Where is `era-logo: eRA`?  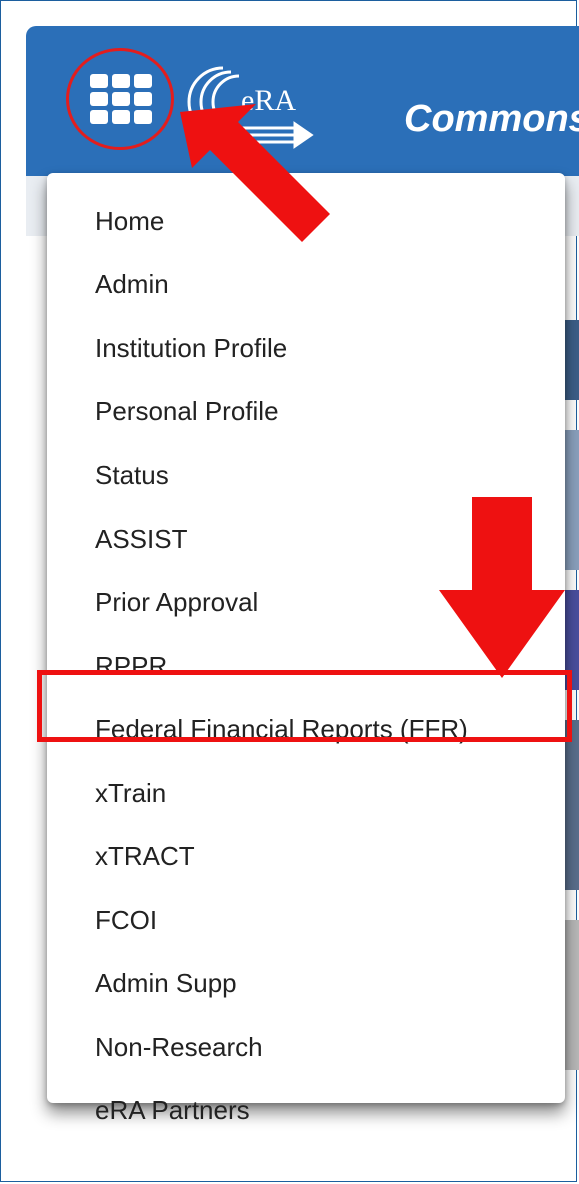 era-logo: eRA is located at coordinates (250, 107).